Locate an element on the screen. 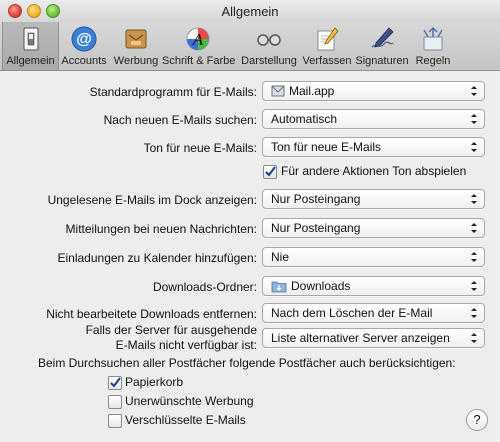 The width and height of the screenshot is (500, 442). window-title: Allgemein is located at coordinates (250, 11).